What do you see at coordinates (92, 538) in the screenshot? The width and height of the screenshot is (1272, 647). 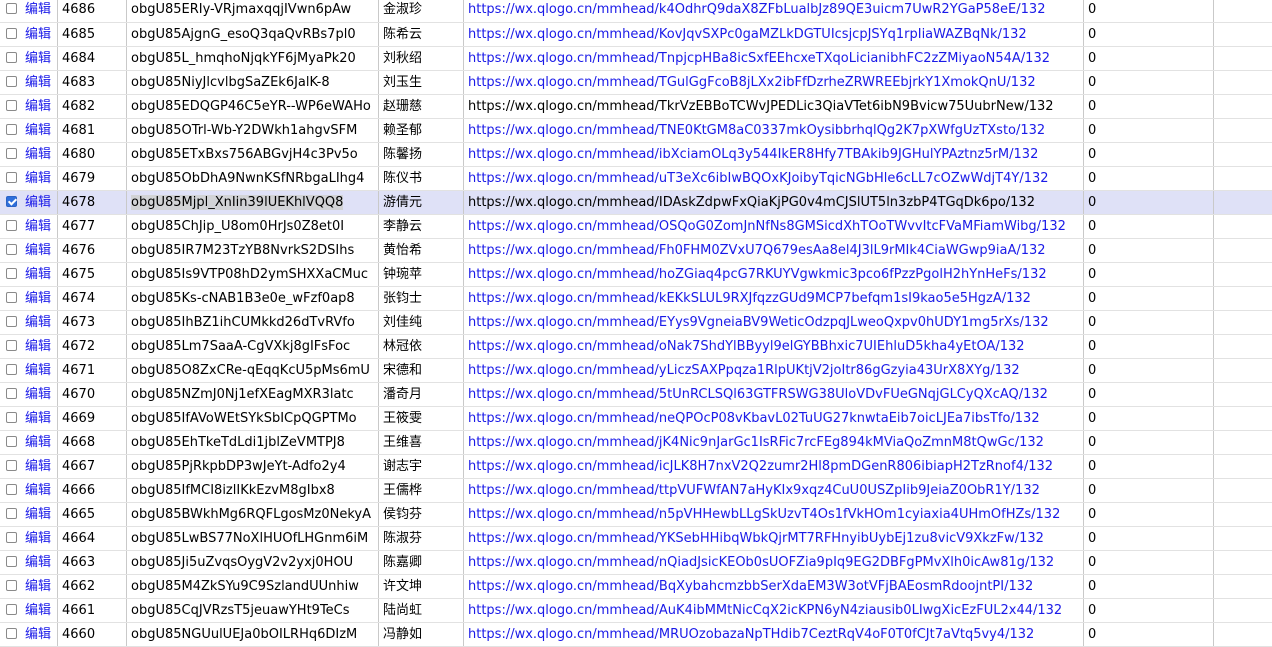 I see `id-cell: 4664` at bounding box center [92, 538].